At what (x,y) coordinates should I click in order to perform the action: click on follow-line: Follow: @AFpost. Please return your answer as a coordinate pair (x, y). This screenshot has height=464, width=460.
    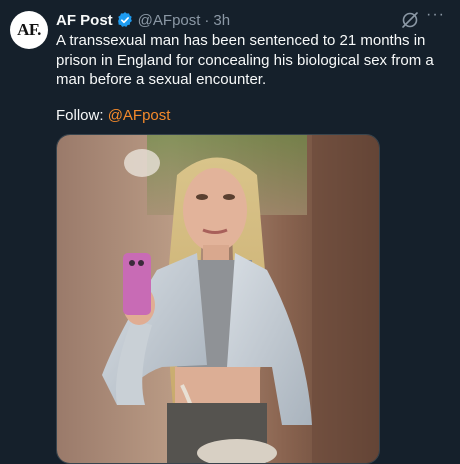
    Looking at the image, I should click on (113, 116).